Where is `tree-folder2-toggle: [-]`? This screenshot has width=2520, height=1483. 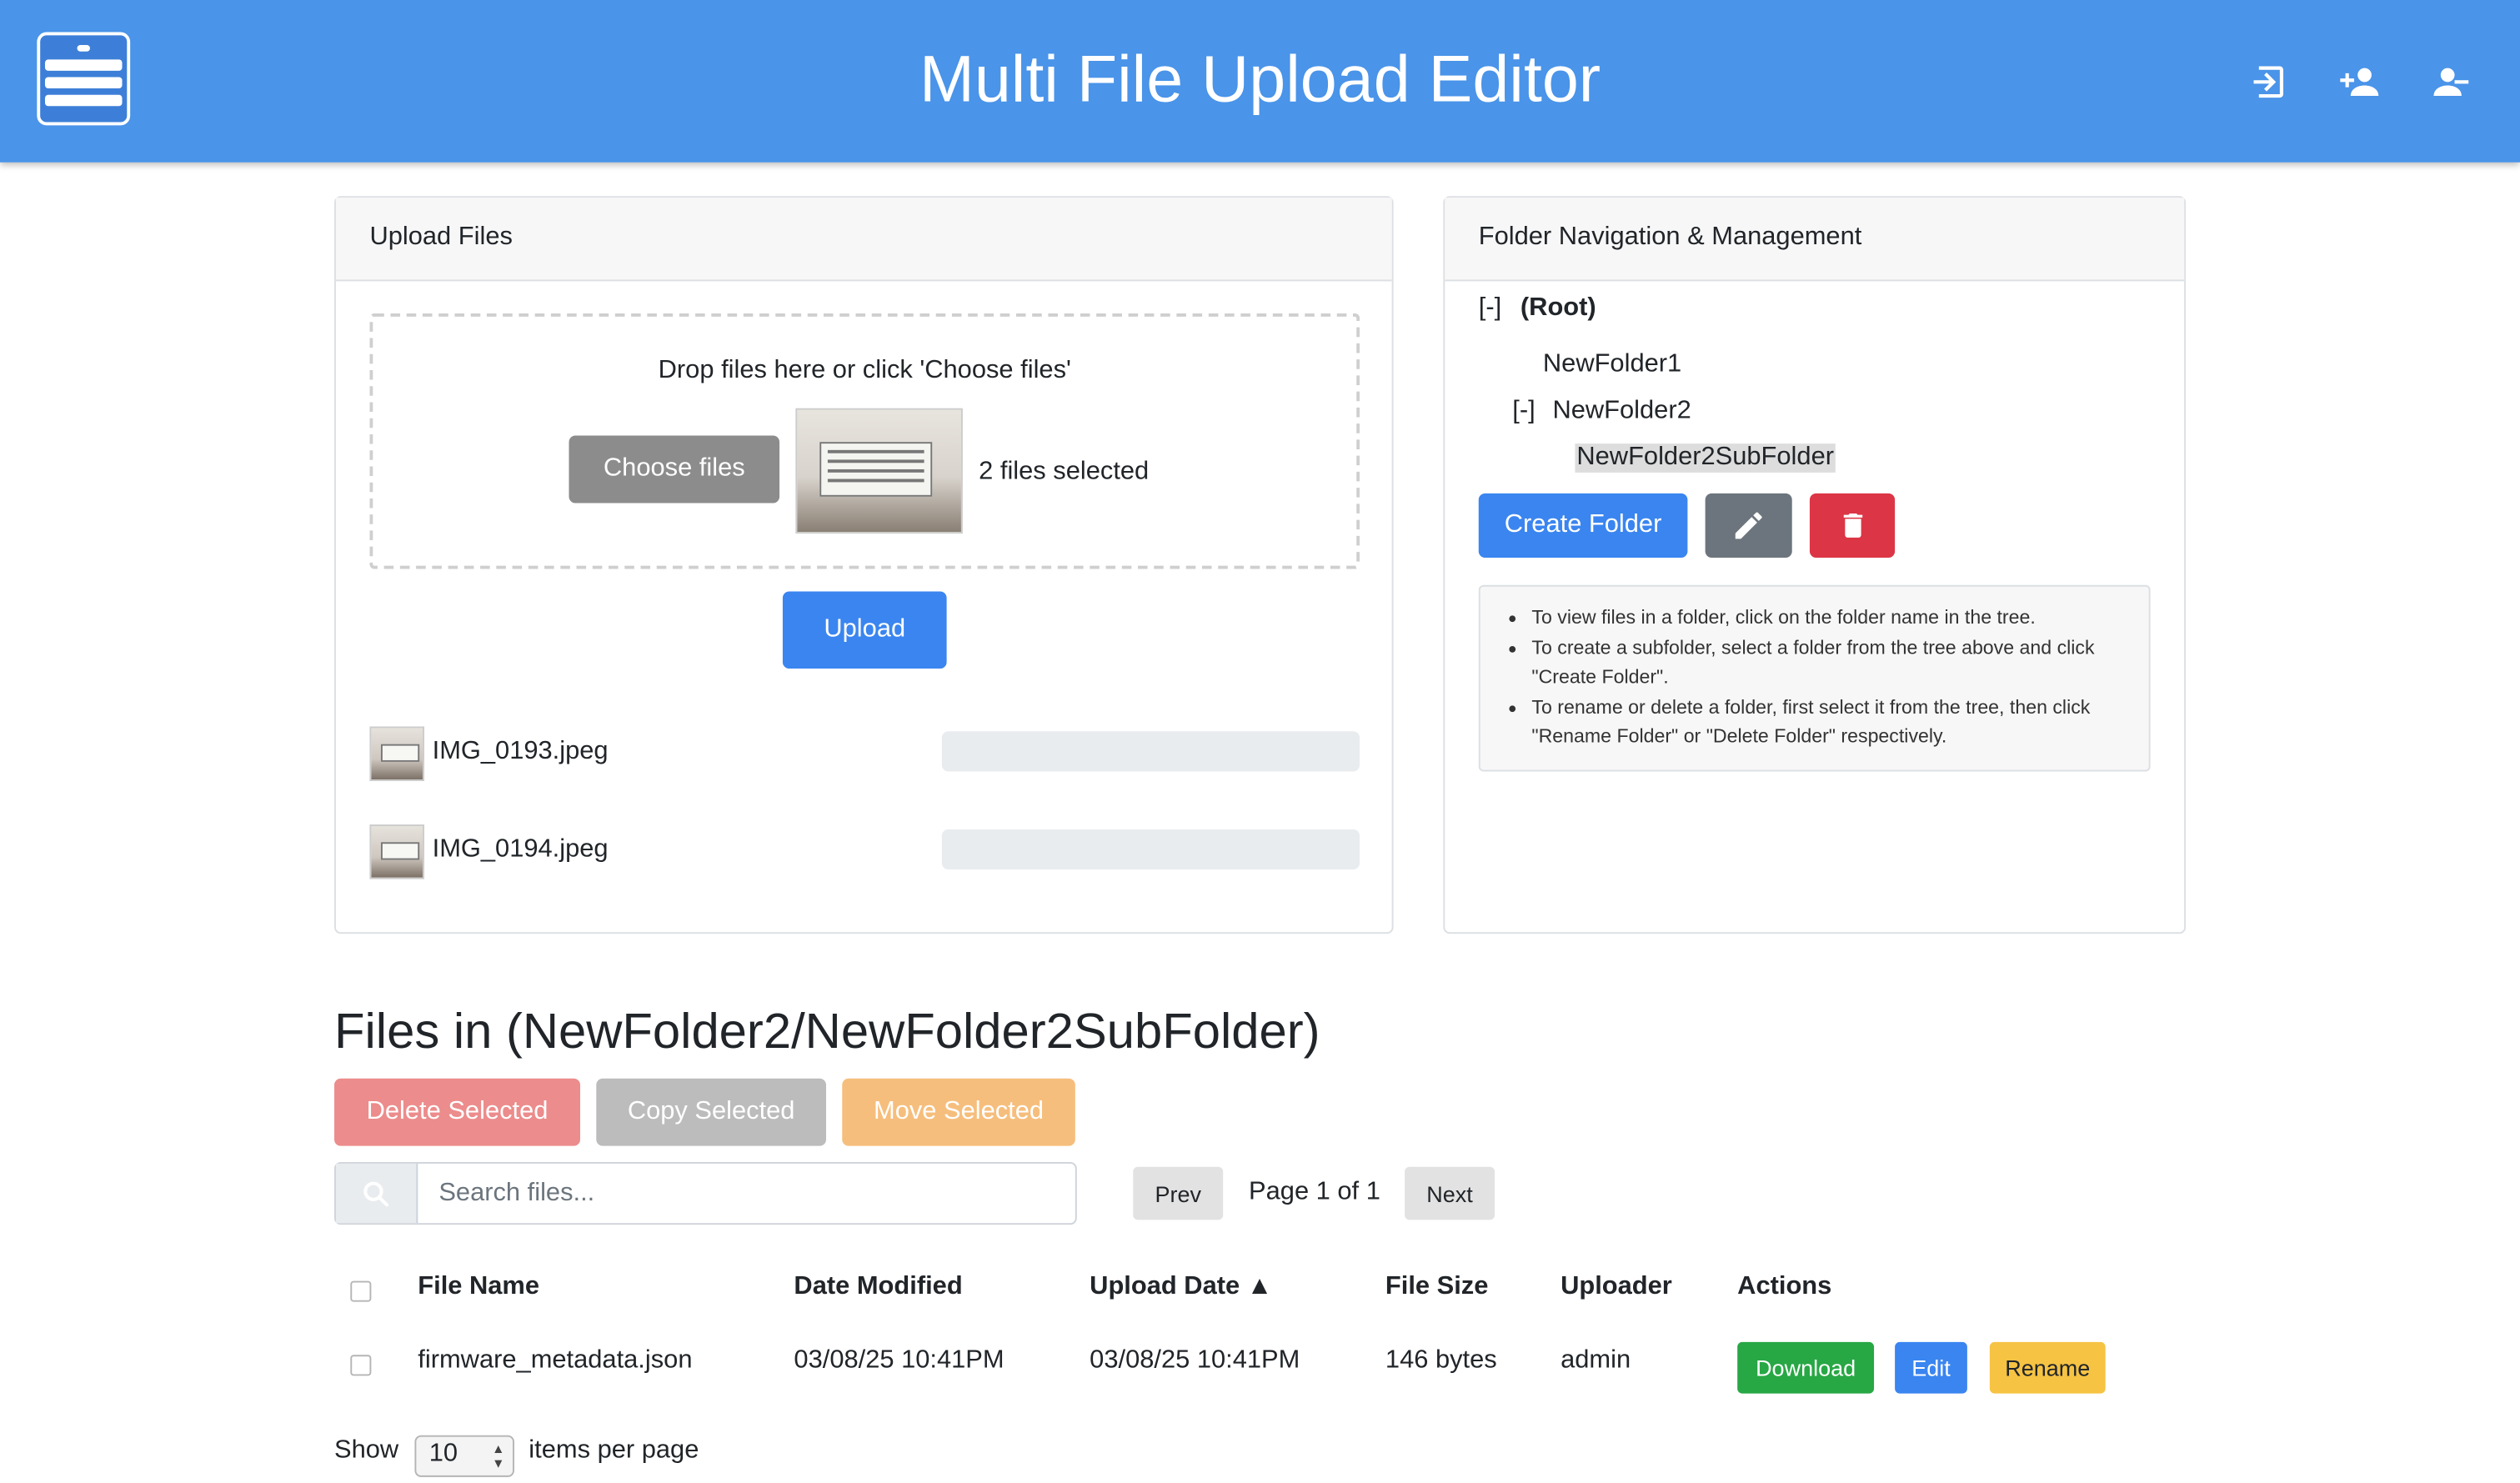 tree-folder2-toggle: [-] is located at coordinates (1523, 411).